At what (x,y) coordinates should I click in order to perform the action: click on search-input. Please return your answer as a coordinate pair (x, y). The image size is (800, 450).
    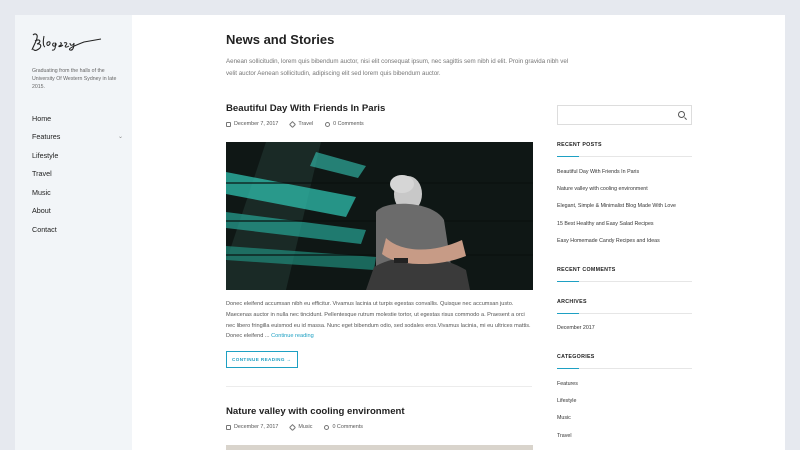
    Looking at the image, I should click on (624, 115).